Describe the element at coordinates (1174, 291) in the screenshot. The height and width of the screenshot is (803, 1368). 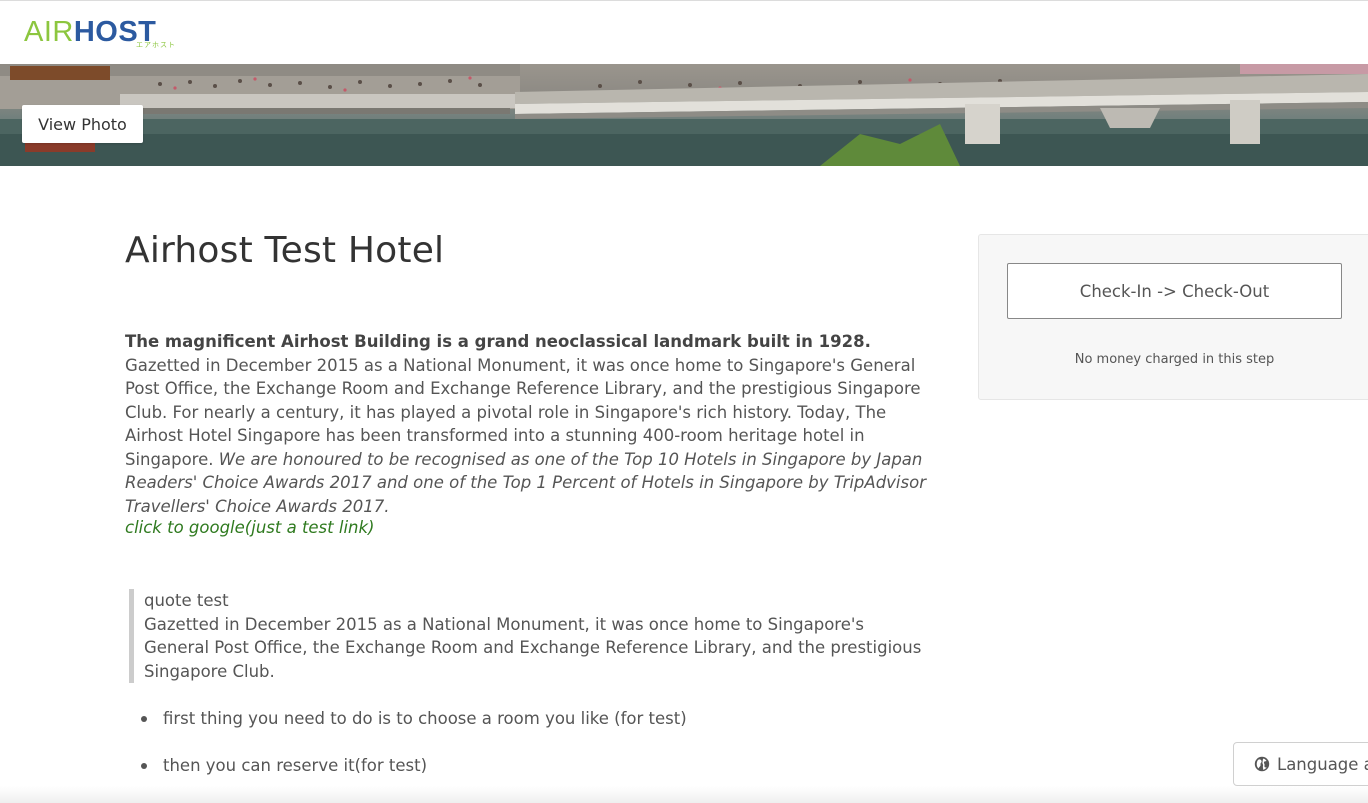
I see `check-in-check-out-button: Check-In -> Check-Out` at that location.